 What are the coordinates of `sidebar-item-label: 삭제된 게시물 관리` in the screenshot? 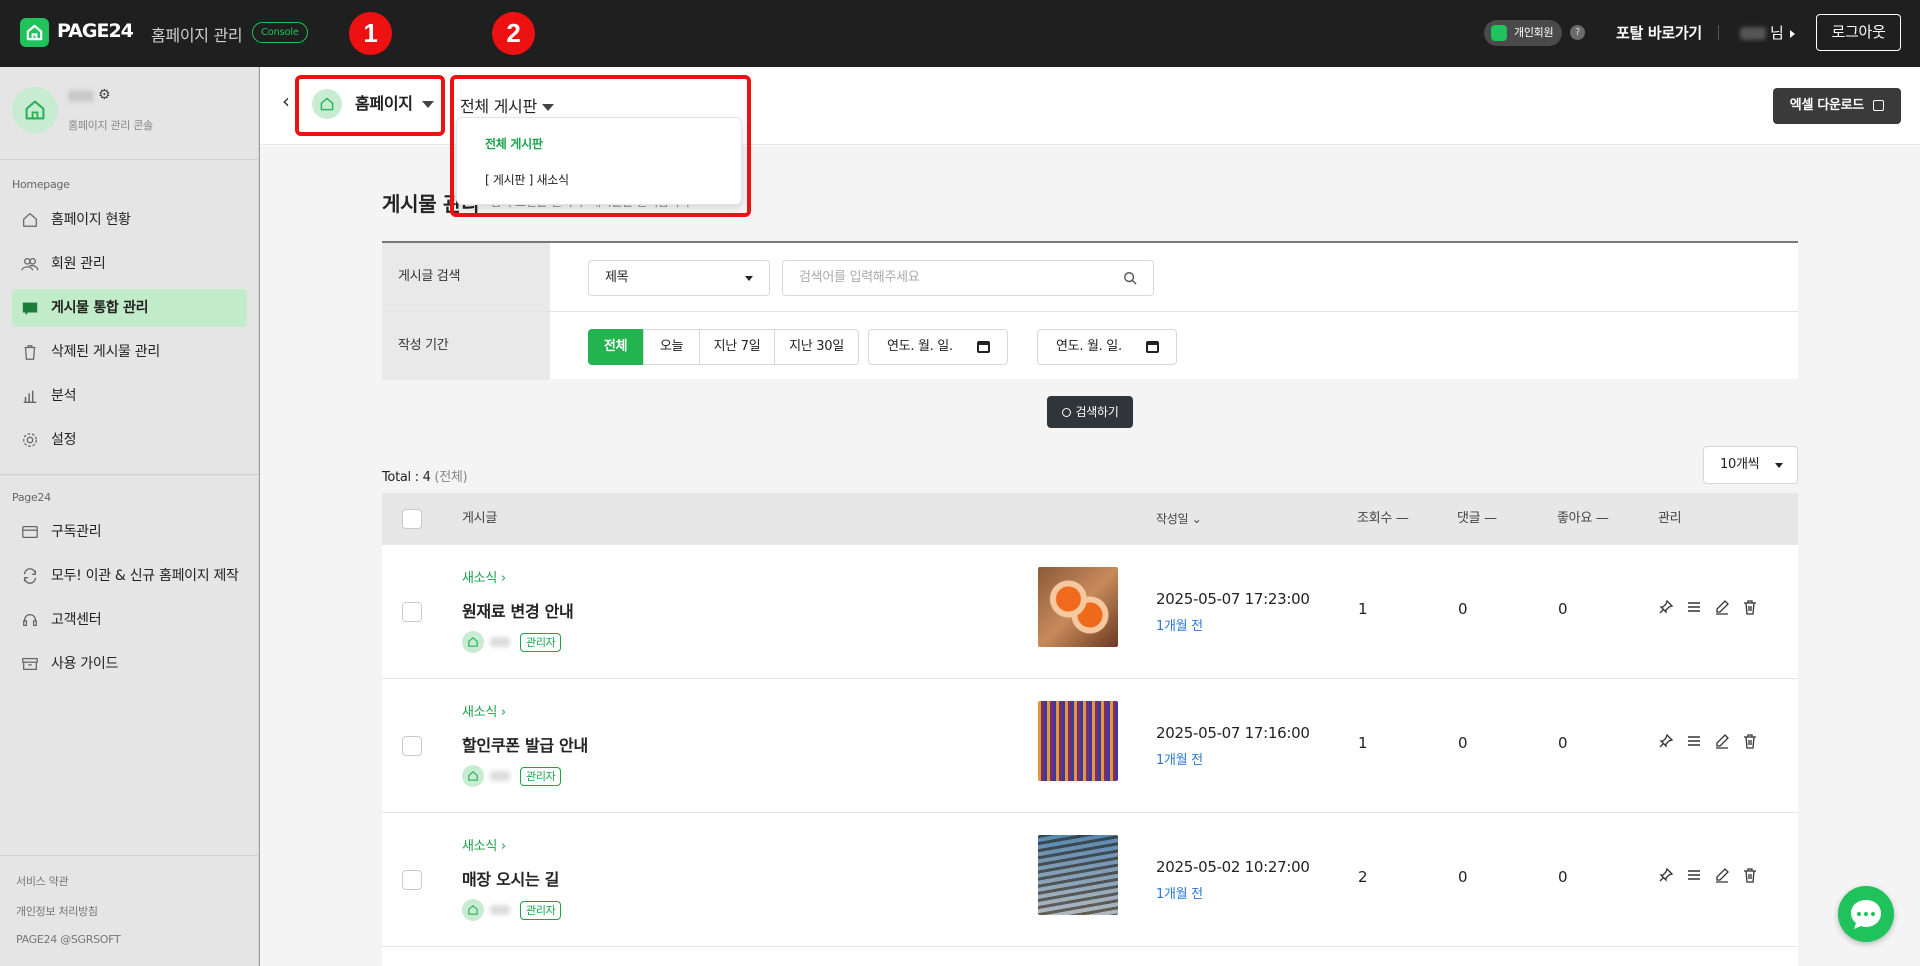 It's located at (105, 352).